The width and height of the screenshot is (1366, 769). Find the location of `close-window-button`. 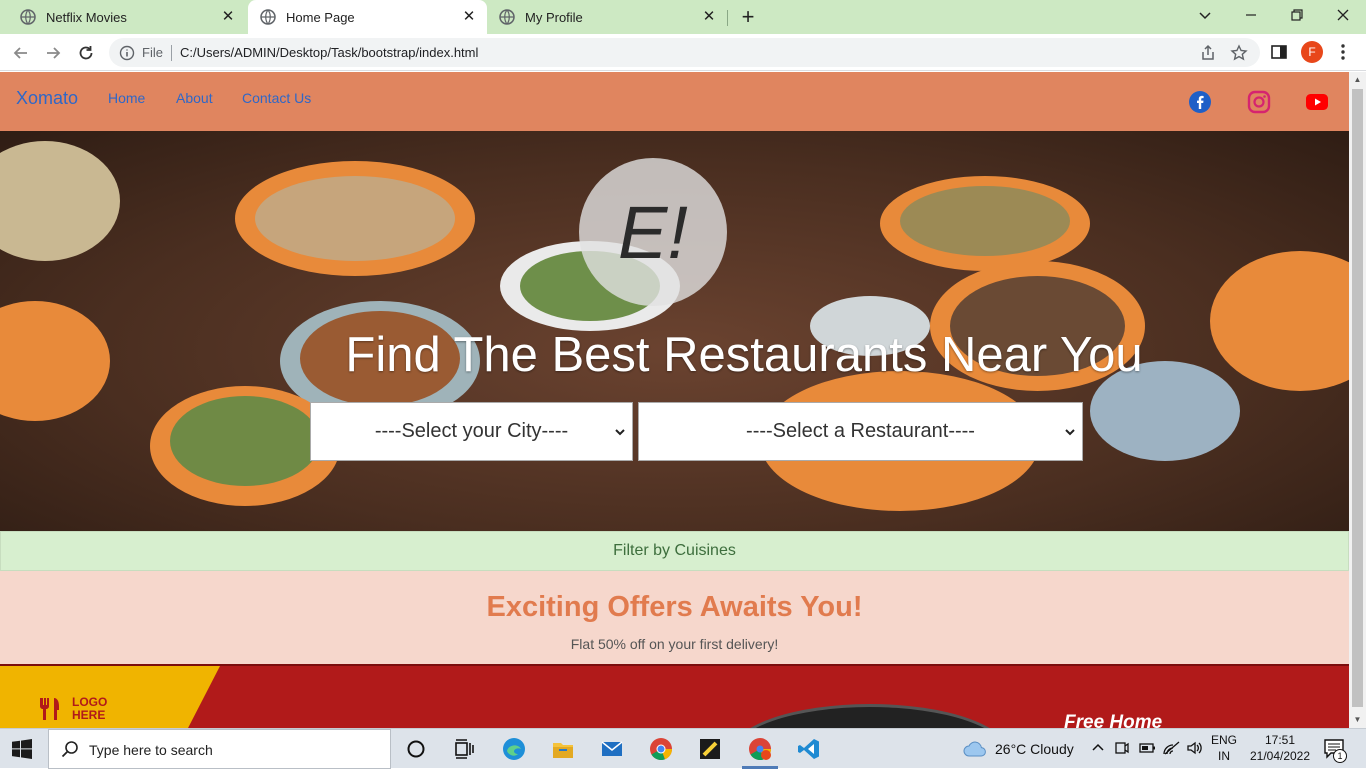

close-window-button is located at coordinates (1343, 15).